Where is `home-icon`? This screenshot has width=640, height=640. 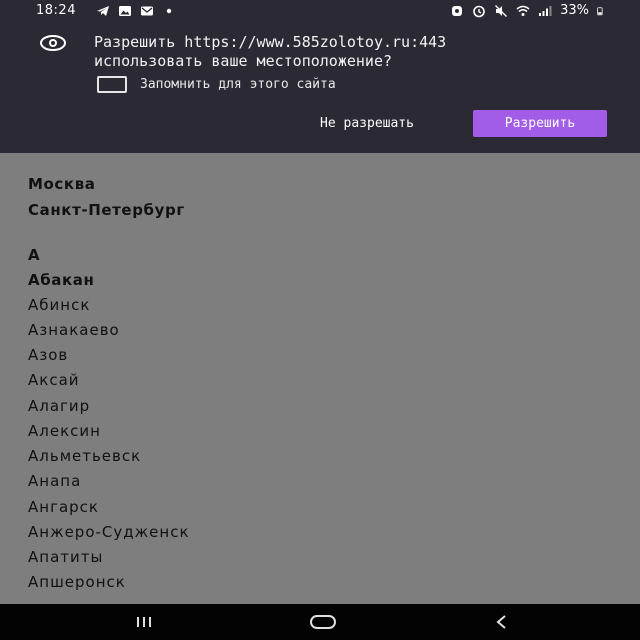 home-icon is located at coordinates (323, 622).